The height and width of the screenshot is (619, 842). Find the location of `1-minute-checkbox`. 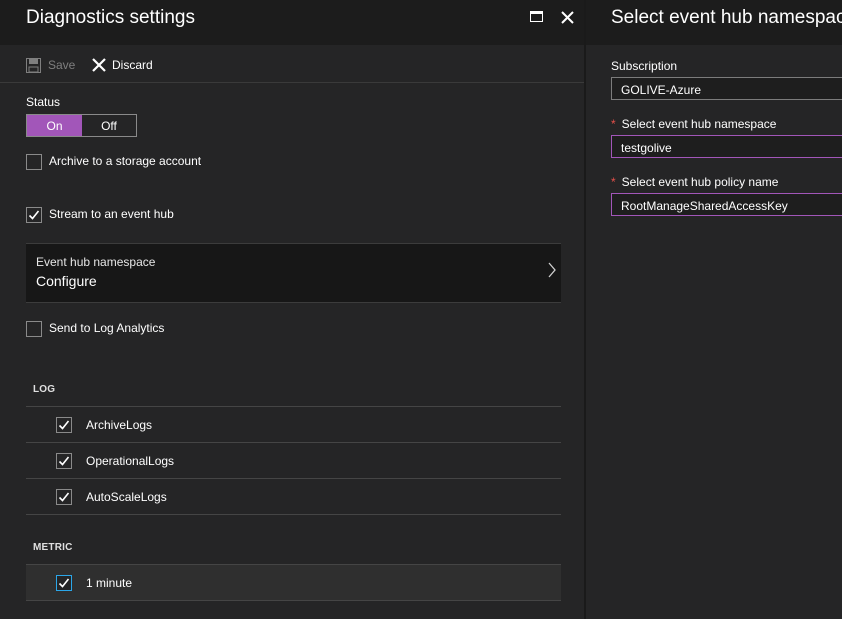

1-minute-checkbox is located at coordinates (64, 583).